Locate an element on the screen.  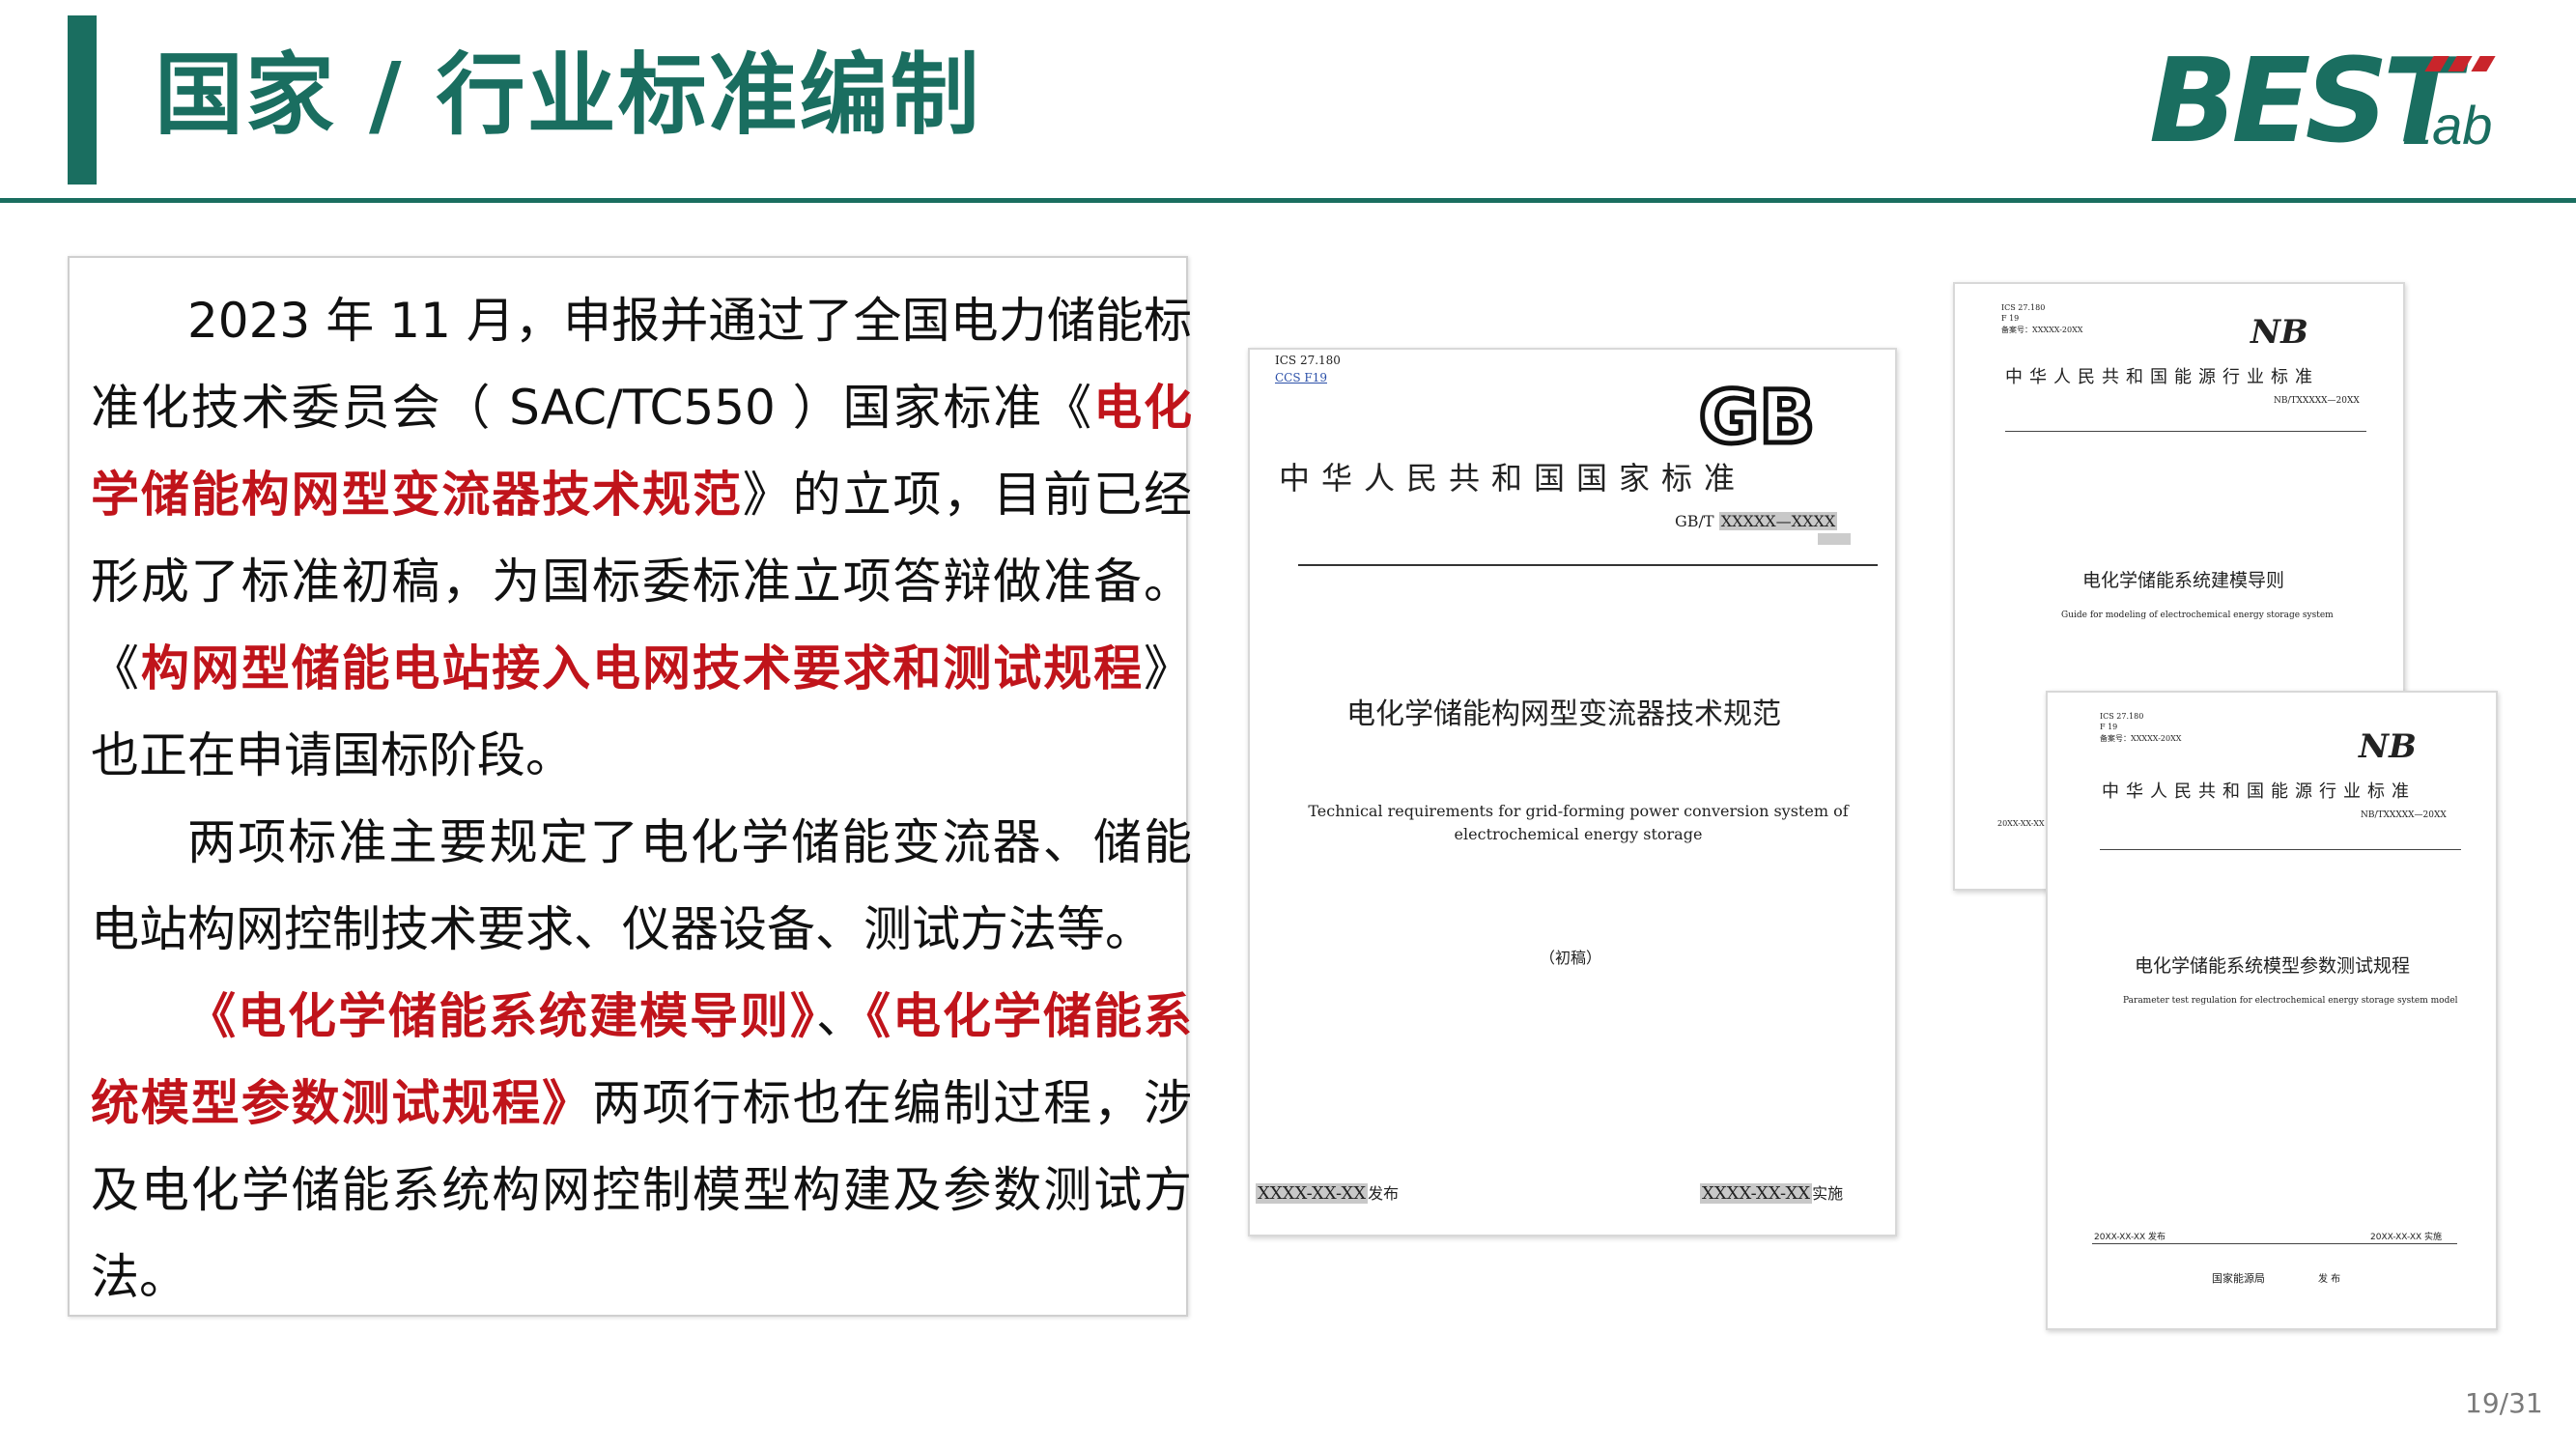
gb-logo-icon: GB is located at coordinates (1756, 416).